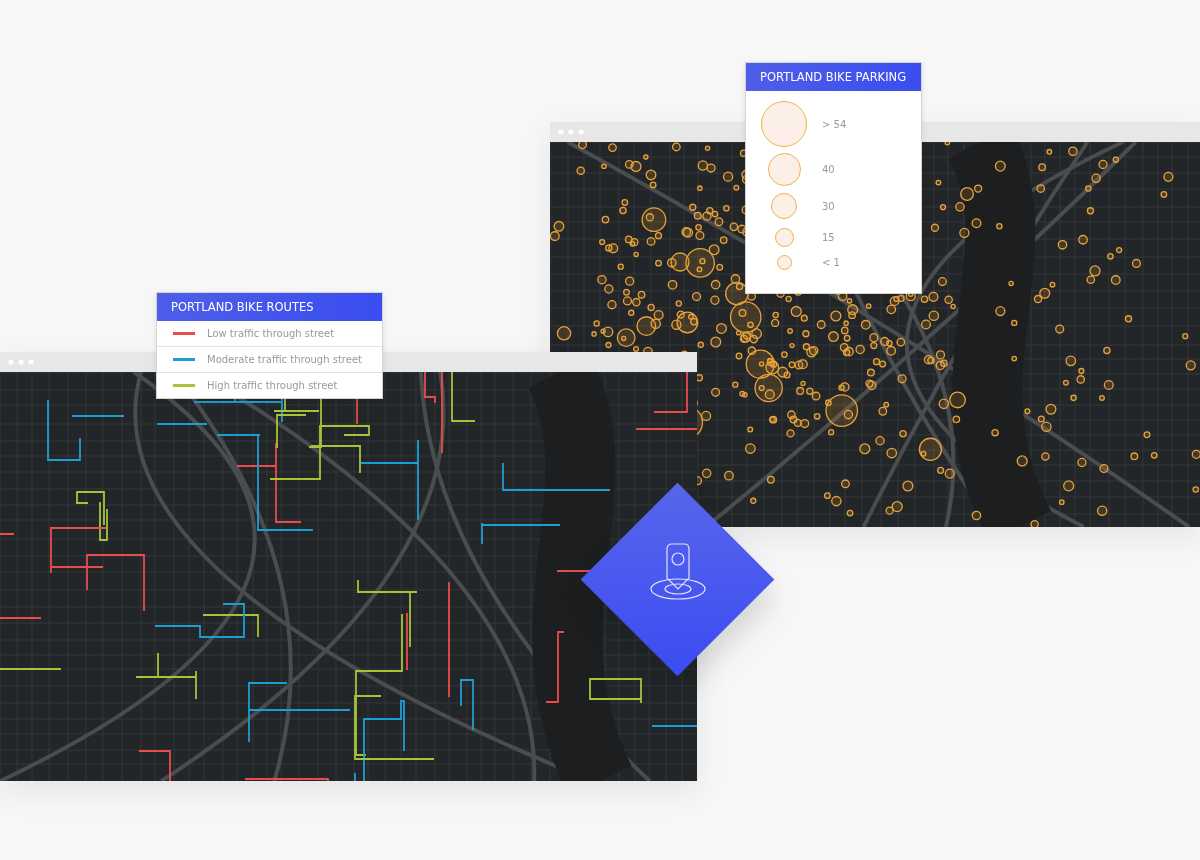  What do you see at coordinates (831, 262) in the screenshot?
I see `legend-label: < 1` at bounding box center [831, 262].